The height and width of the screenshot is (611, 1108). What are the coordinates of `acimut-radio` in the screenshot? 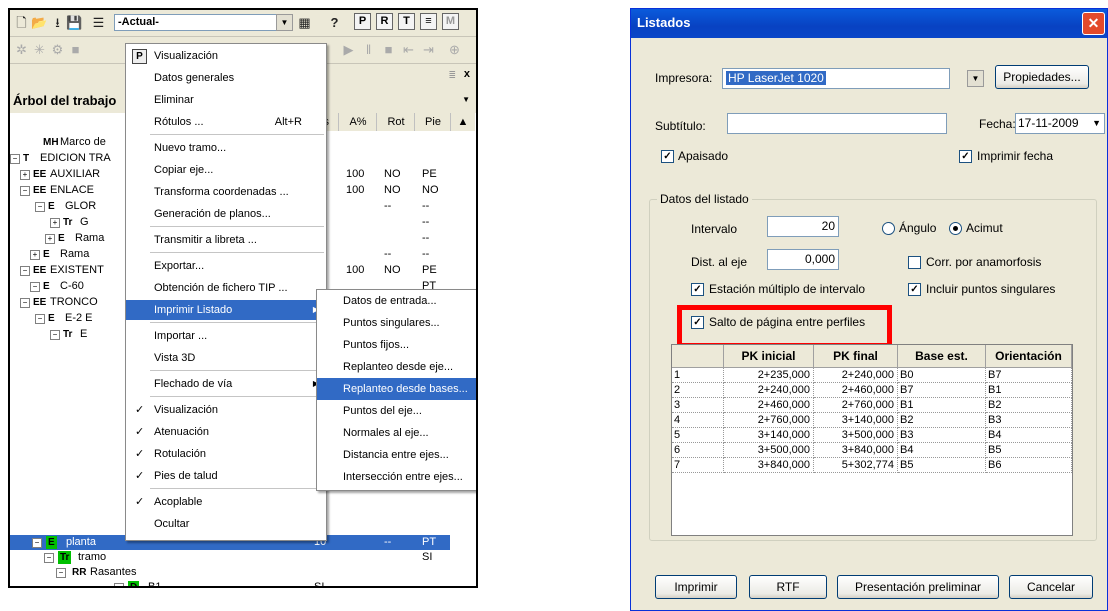 It's located at (955, 228).